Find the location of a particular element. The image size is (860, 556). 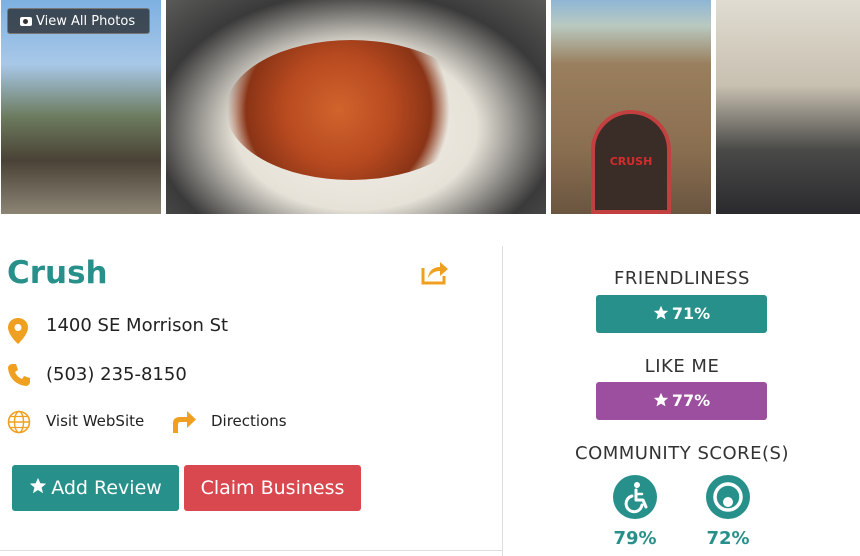

view-all-photos-label: View All Photos is located at coordinates (86, 21).